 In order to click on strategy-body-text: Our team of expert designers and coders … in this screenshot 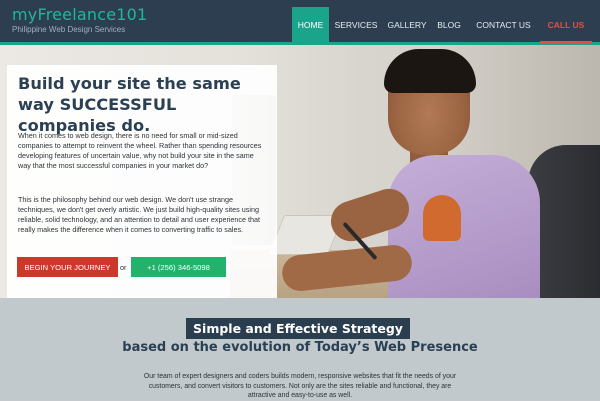, I will do `click(300, 386)`.